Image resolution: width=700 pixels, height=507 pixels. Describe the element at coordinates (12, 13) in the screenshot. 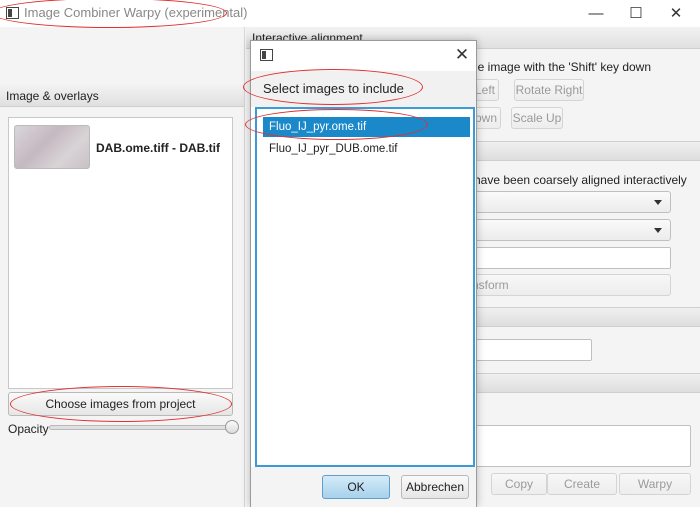

I see `app-icon` at that location.